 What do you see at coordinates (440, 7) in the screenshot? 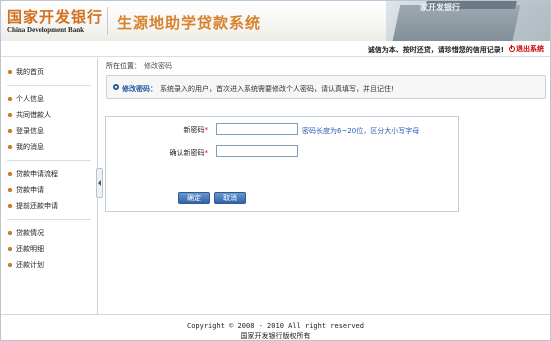
I see `building-sign: 家开发银行` at bounding box center [440, 7].